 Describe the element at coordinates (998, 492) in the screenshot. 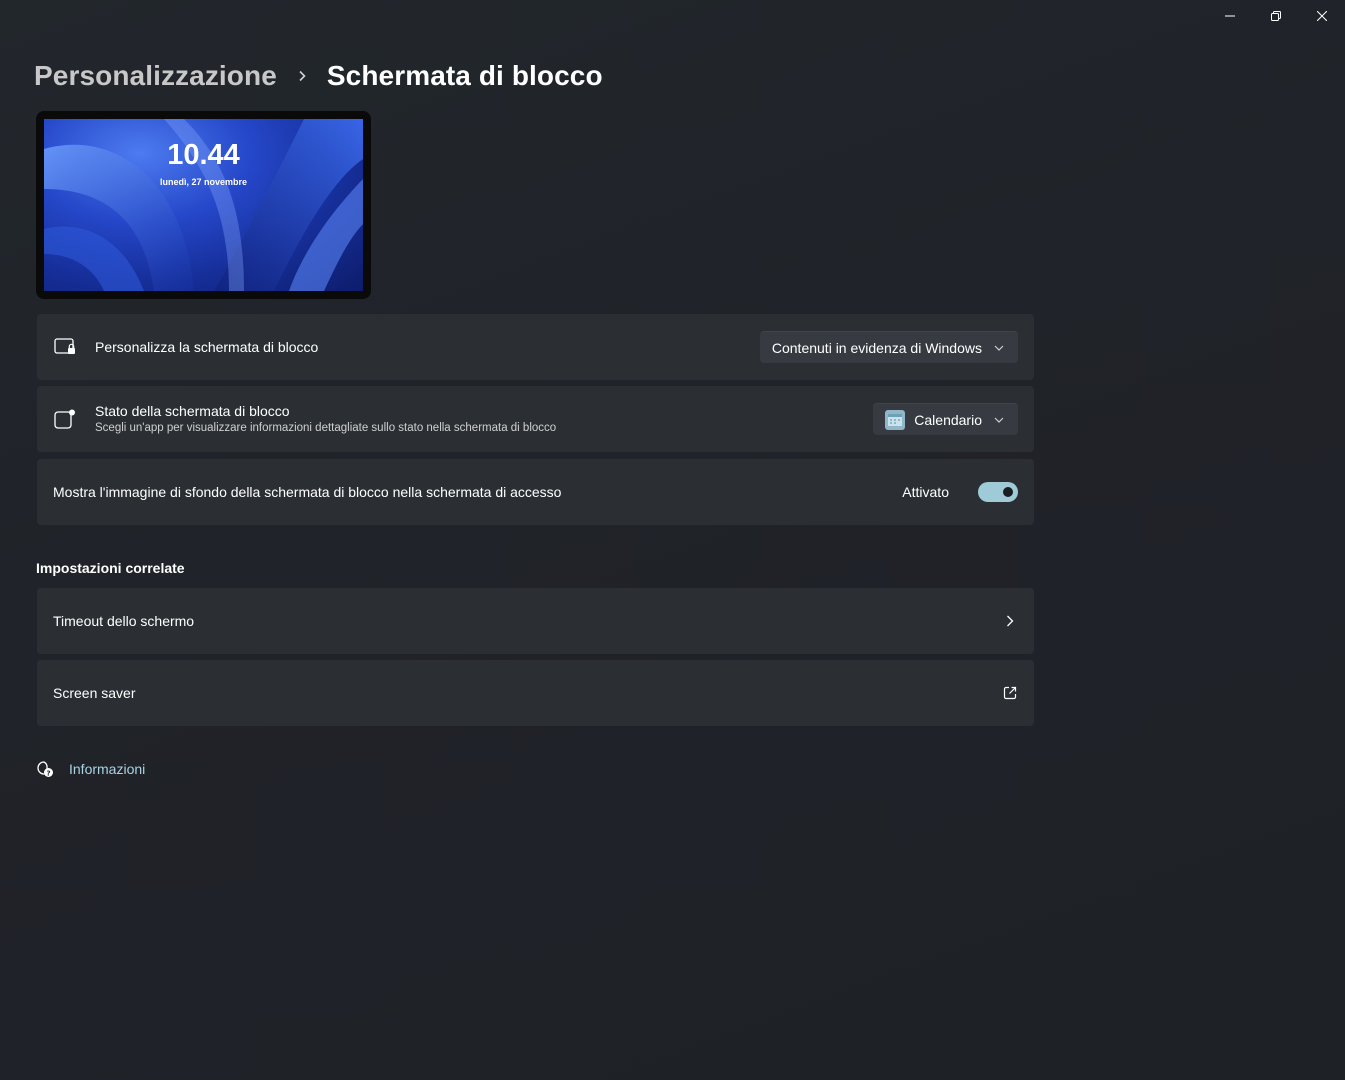

I see `signin-background-toggle` at that location.